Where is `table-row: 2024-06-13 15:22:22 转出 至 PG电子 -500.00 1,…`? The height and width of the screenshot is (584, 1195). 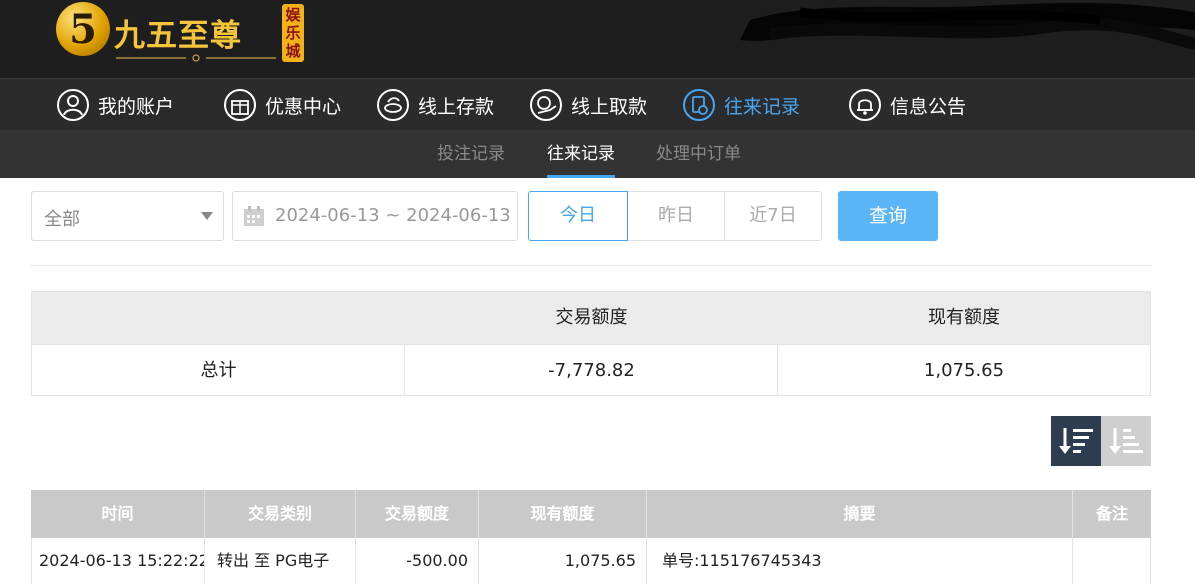 table-row: 2024-06-13 15:22:22 转出 至 PG电子 -500.00 1,… is located at coordinates (591, 561).